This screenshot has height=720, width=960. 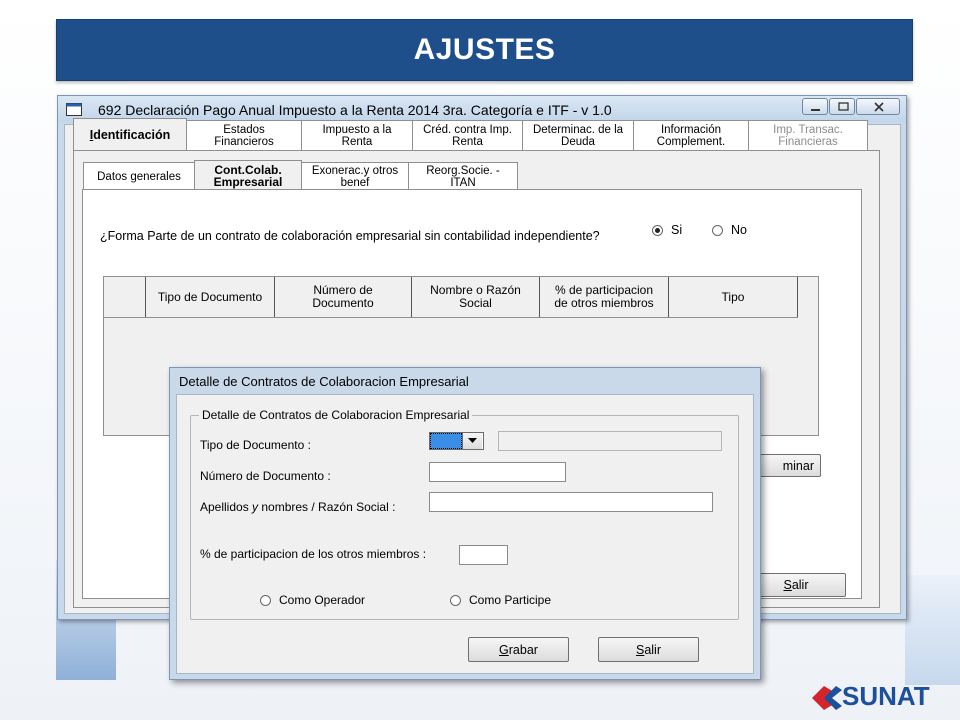 I want to click on participacion-input, so click(x=483, y=555).